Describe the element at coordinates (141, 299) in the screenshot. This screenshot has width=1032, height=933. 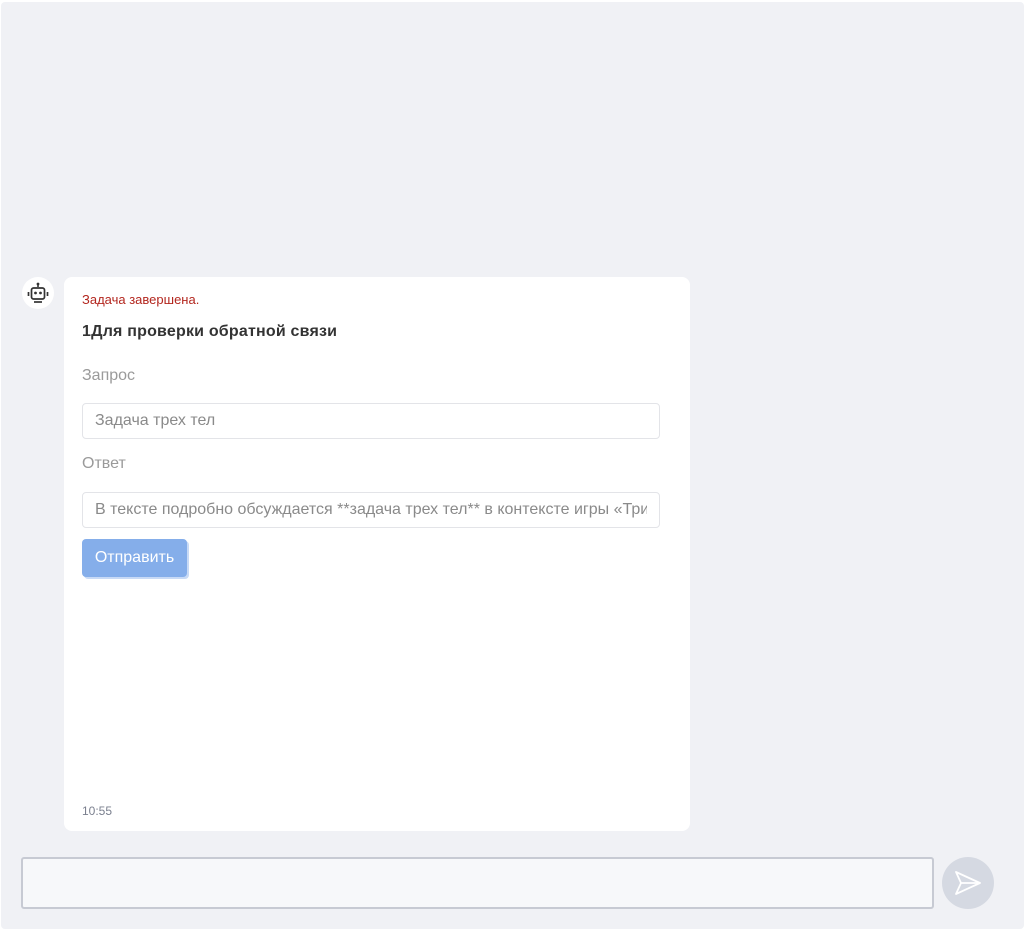
I see `task-status: Задача завершена.` at that location.